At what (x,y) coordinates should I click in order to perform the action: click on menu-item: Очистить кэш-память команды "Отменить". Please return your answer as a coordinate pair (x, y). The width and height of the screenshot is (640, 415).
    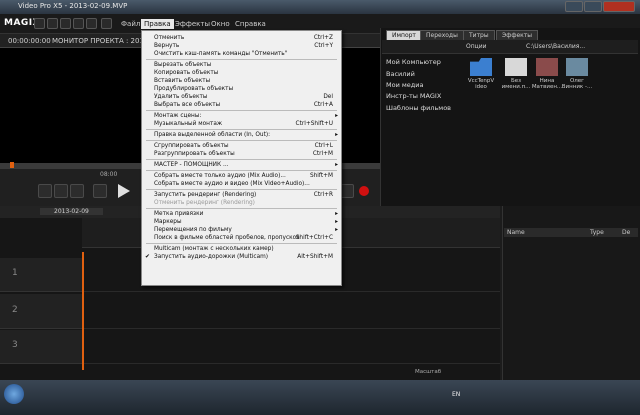
    Looking at the image, I should click on (241, 54).